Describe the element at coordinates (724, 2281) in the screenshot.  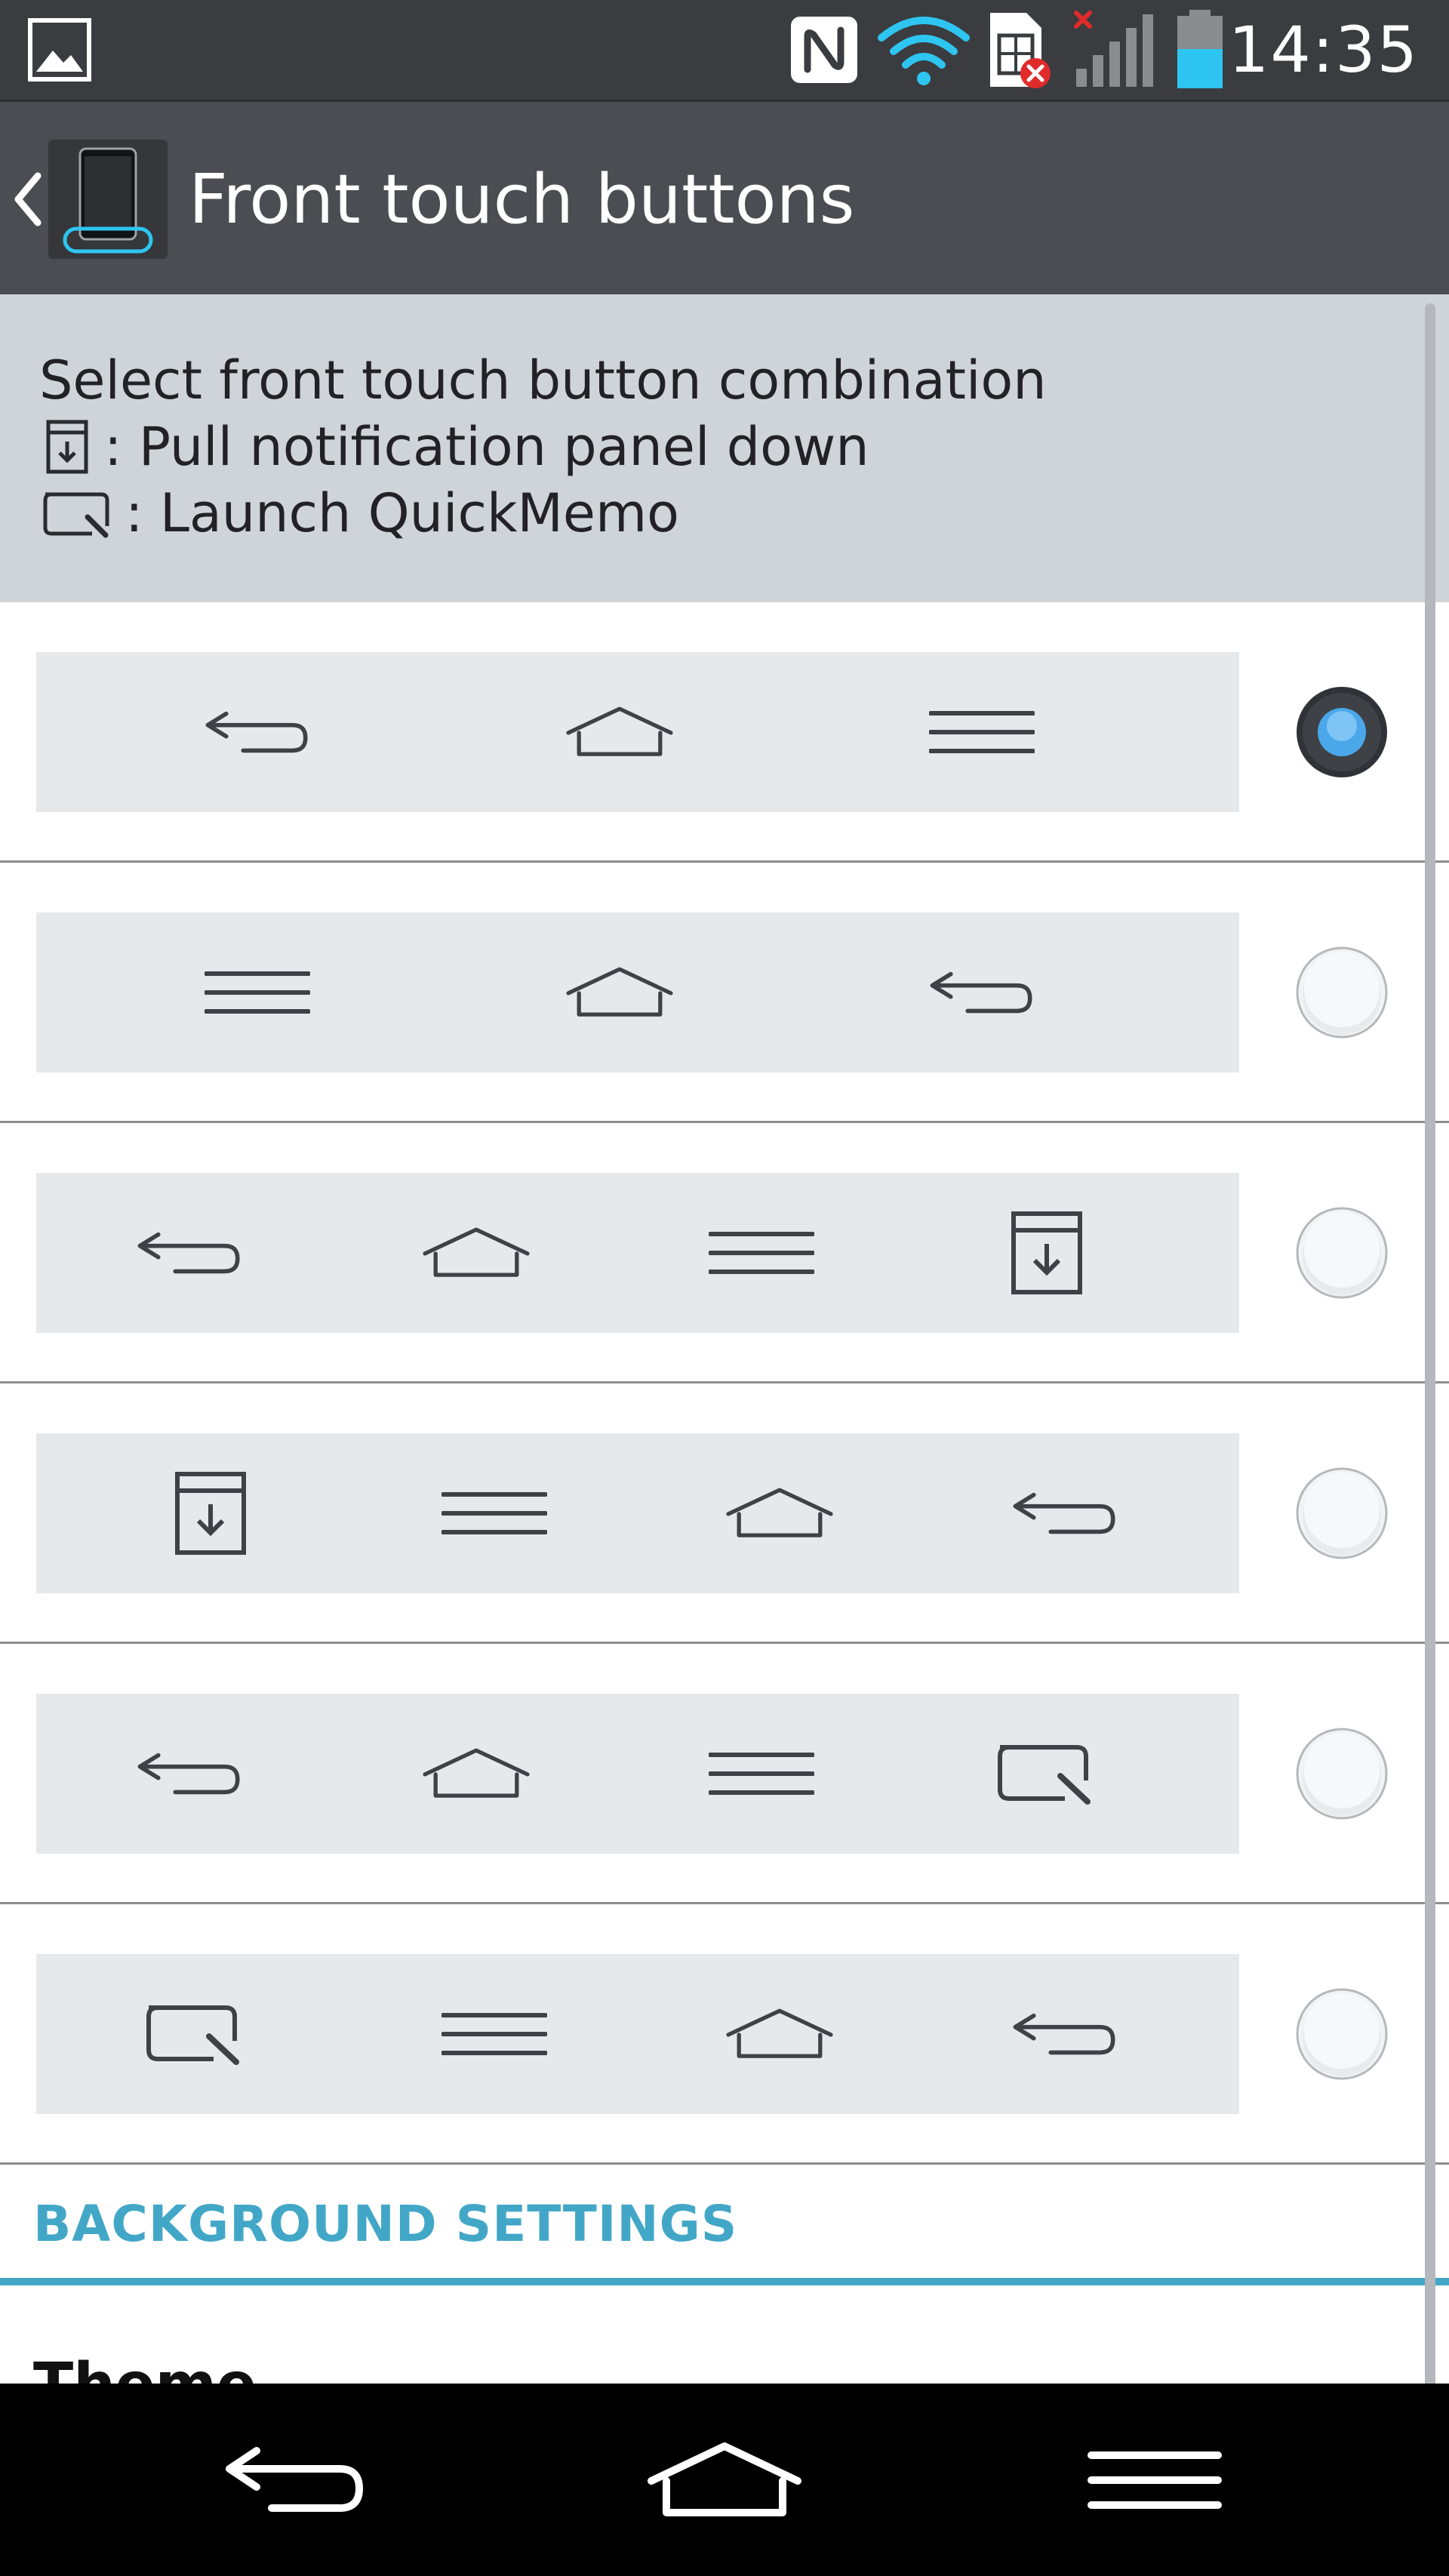
I see `section-divider` at that location.